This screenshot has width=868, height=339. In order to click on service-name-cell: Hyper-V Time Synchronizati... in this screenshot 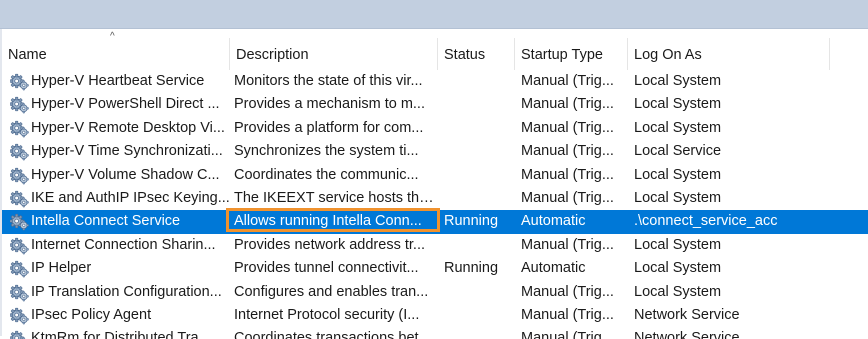, I will do `click(119, 151)`.